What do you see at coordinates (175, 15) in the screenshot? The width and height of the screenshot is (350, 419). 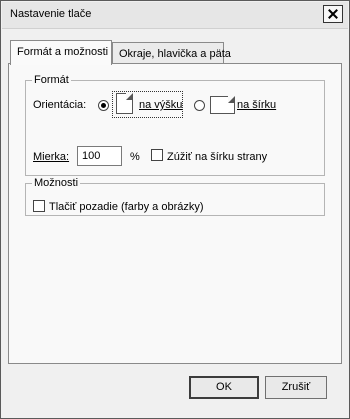 I see `title-bar: Nastavenie tlače` at bounding box center [175, 15].